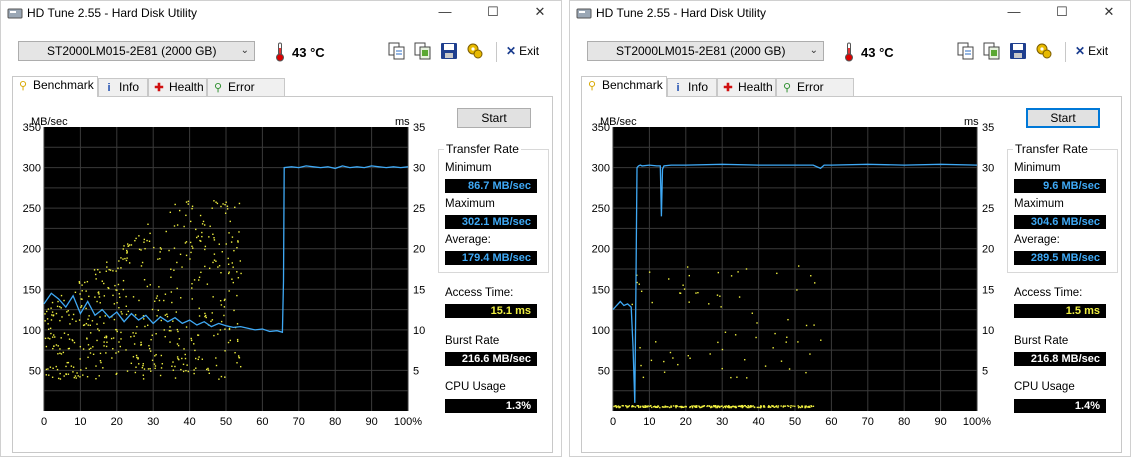  What do you see at coordinates (132, 51) in the screenshot?
I see `drive-select-value: ST2000LM015-2E81 (2000 GB)` at bounding box center [132, 51].